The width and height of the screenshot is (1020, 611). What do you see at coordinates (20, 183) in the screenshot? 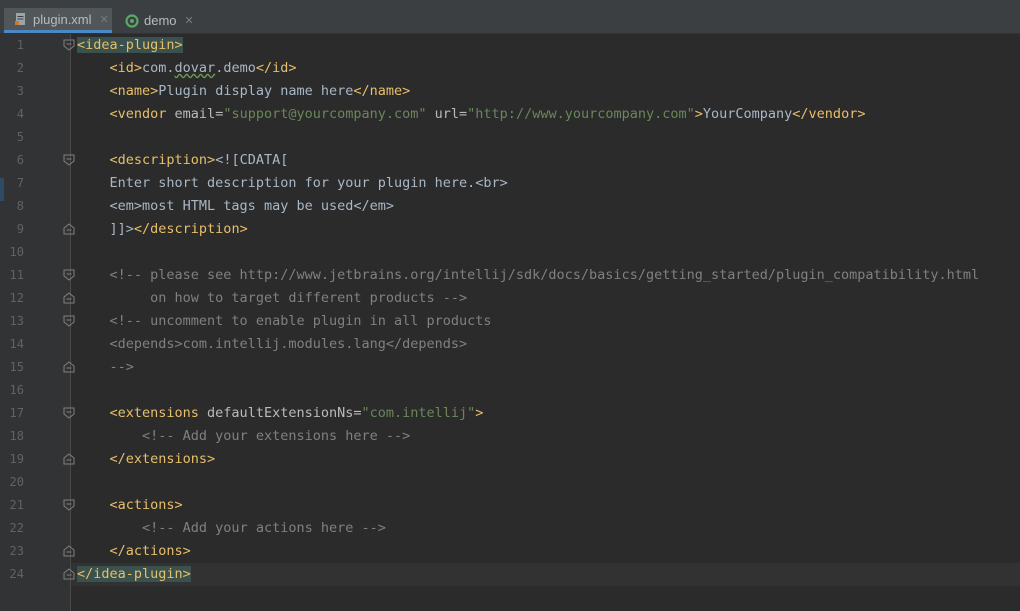
I see `line-number: 7` at bounding box center [20, 183].